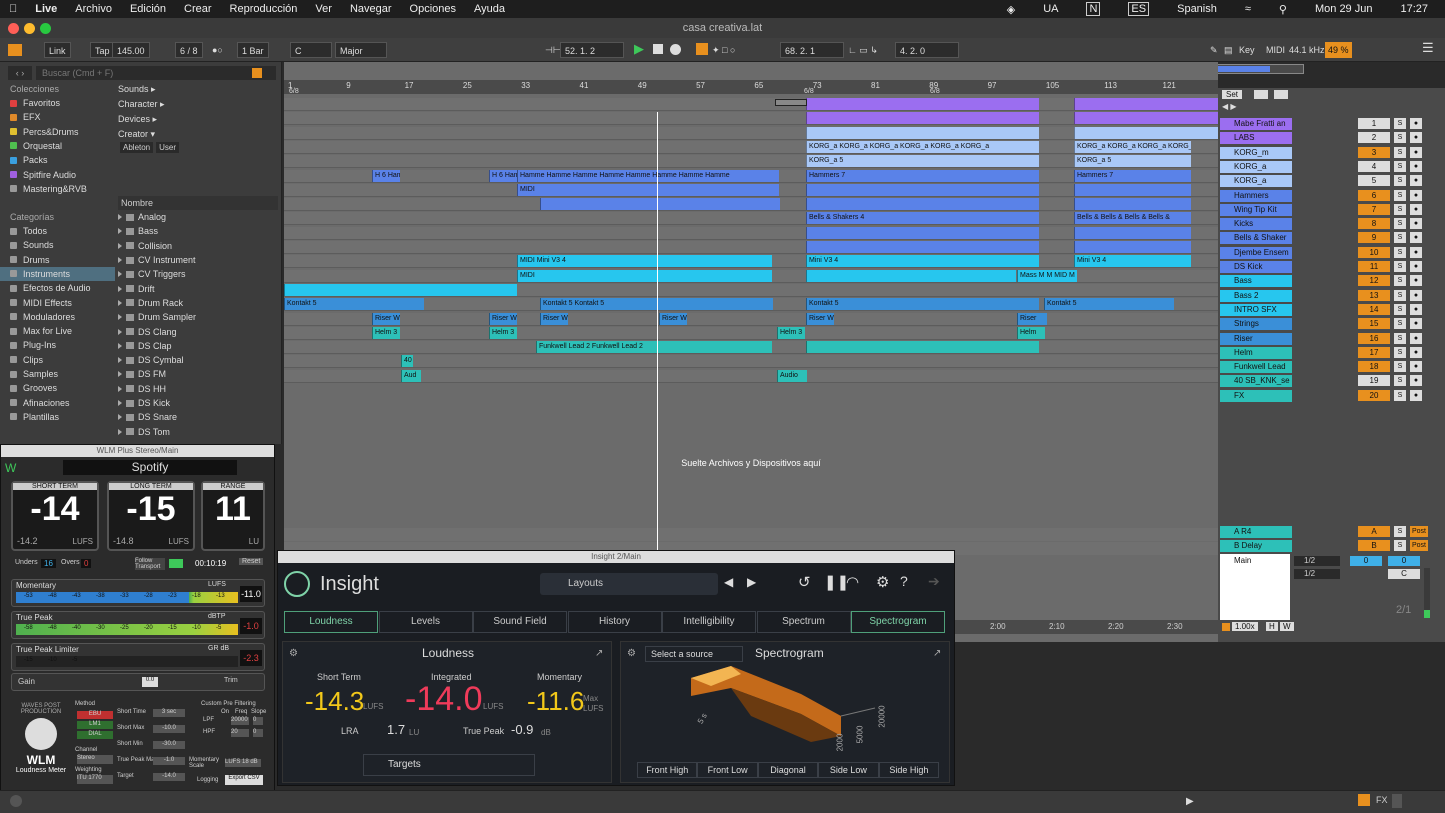 This screenshot has width=1445, height=813. Describe the element at coordinates (1374, 295) in the screenshot. I see `track-activator: 13` at that location.